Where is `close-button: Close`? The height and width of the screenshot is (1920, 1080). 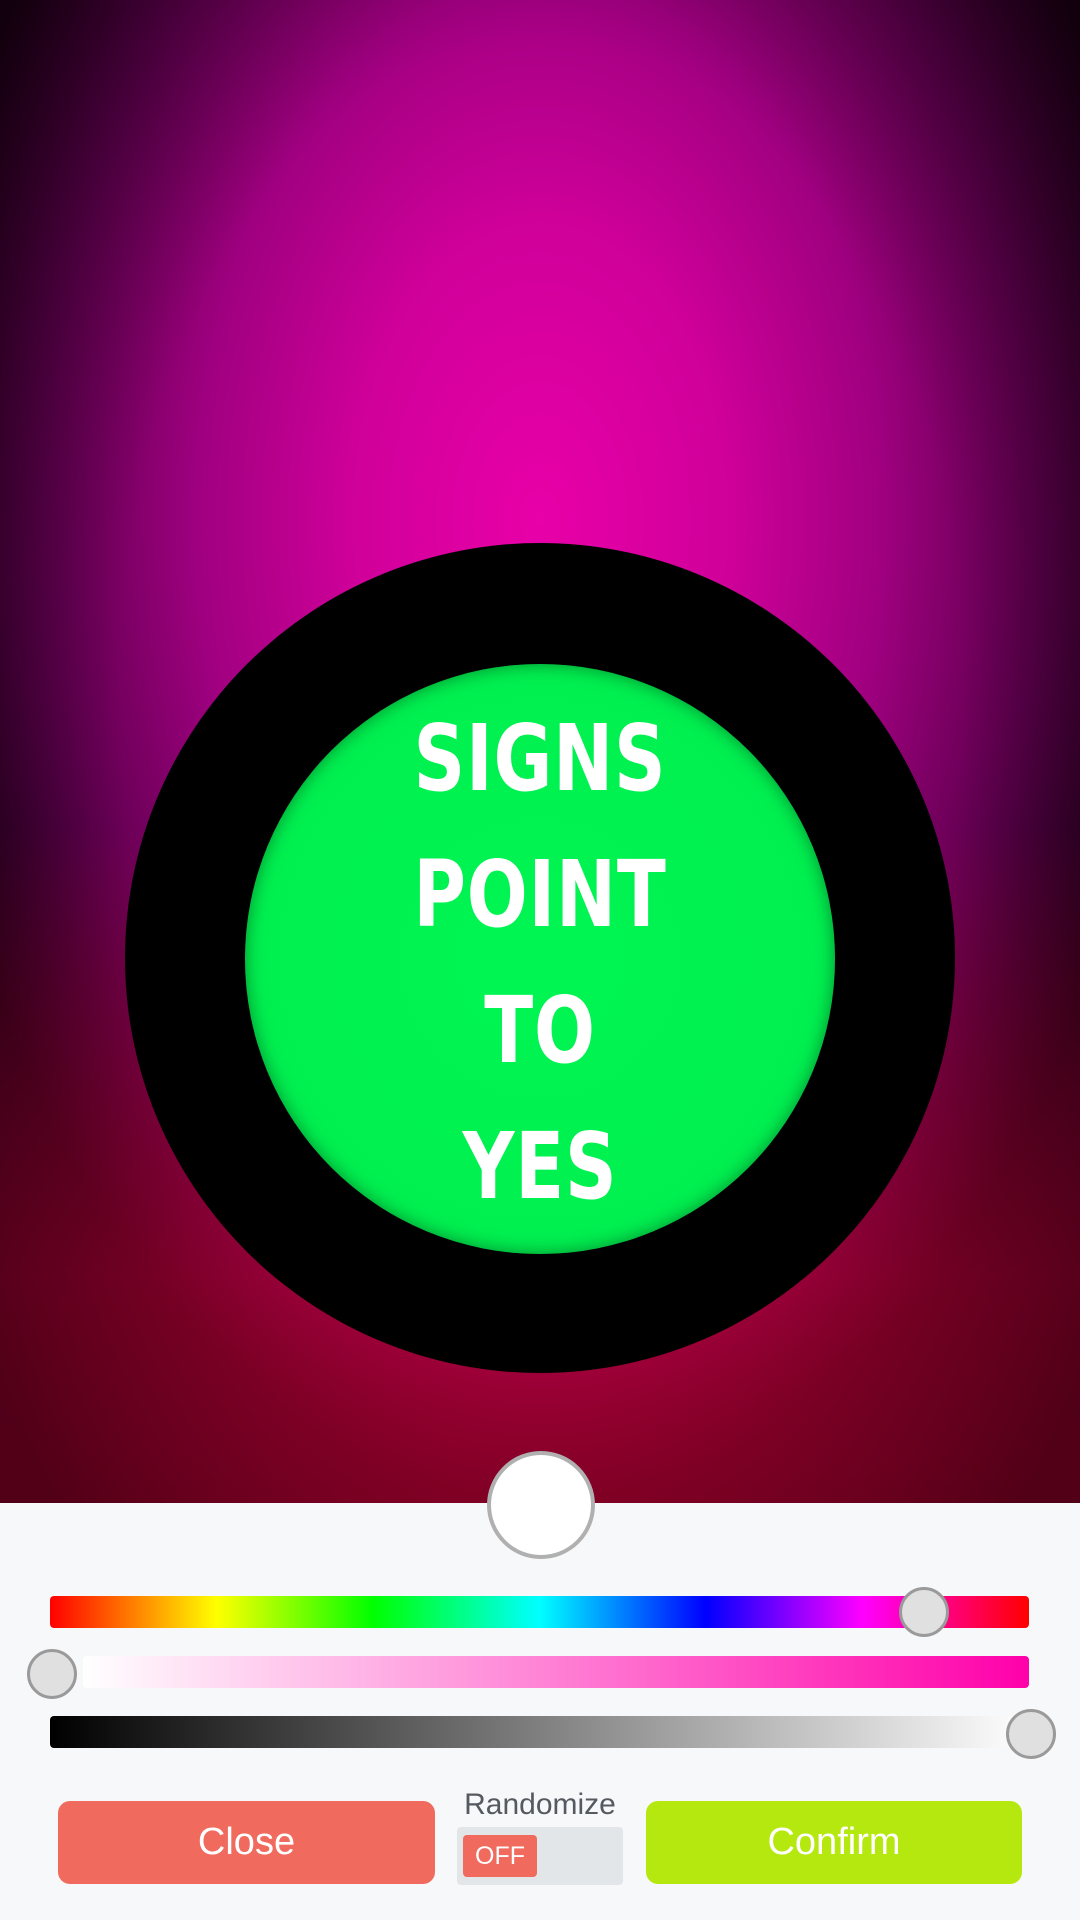 close-button: Close is located at coordinates (246, 1842).